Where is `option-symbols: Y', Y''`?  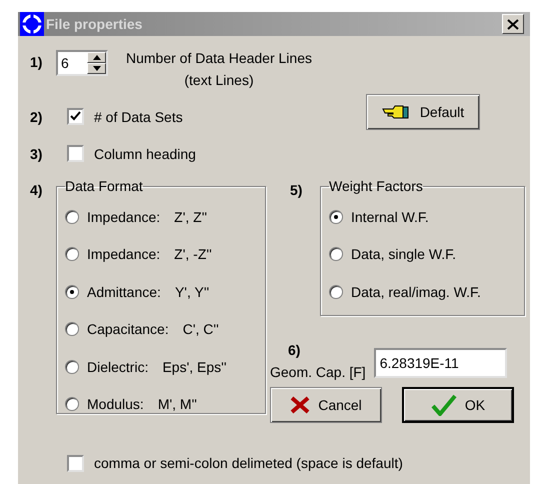 option-symbols: Y', Y'' is located at coordinates (192, 292).